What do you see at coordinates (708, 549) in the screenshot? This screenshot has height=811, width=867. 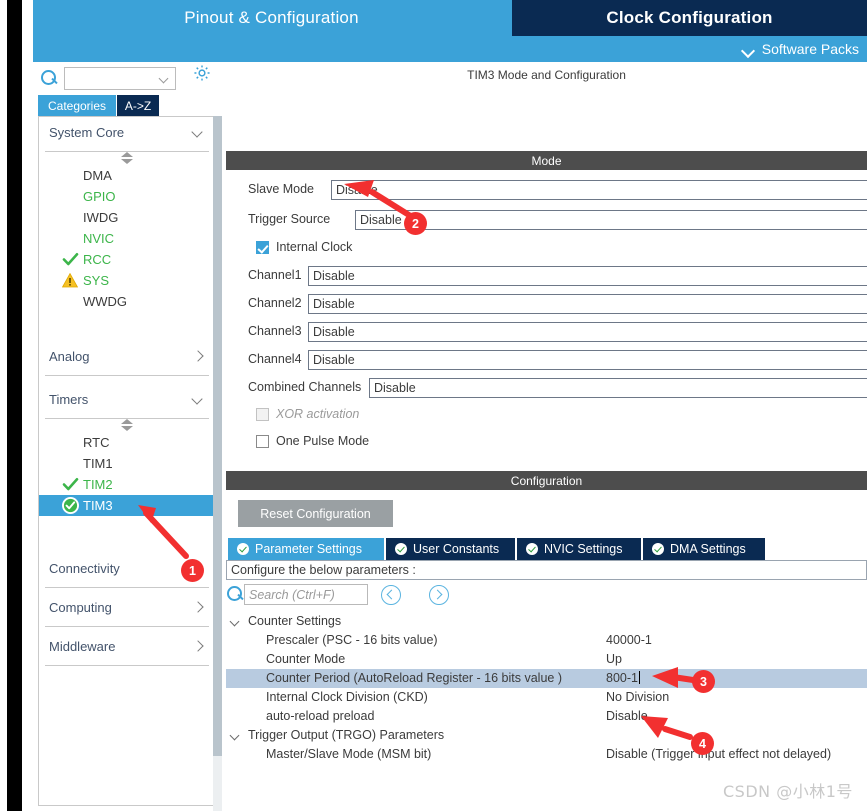 I see `tab-dma-settings-label: DMA Settings` at bounding box center [708, 549].